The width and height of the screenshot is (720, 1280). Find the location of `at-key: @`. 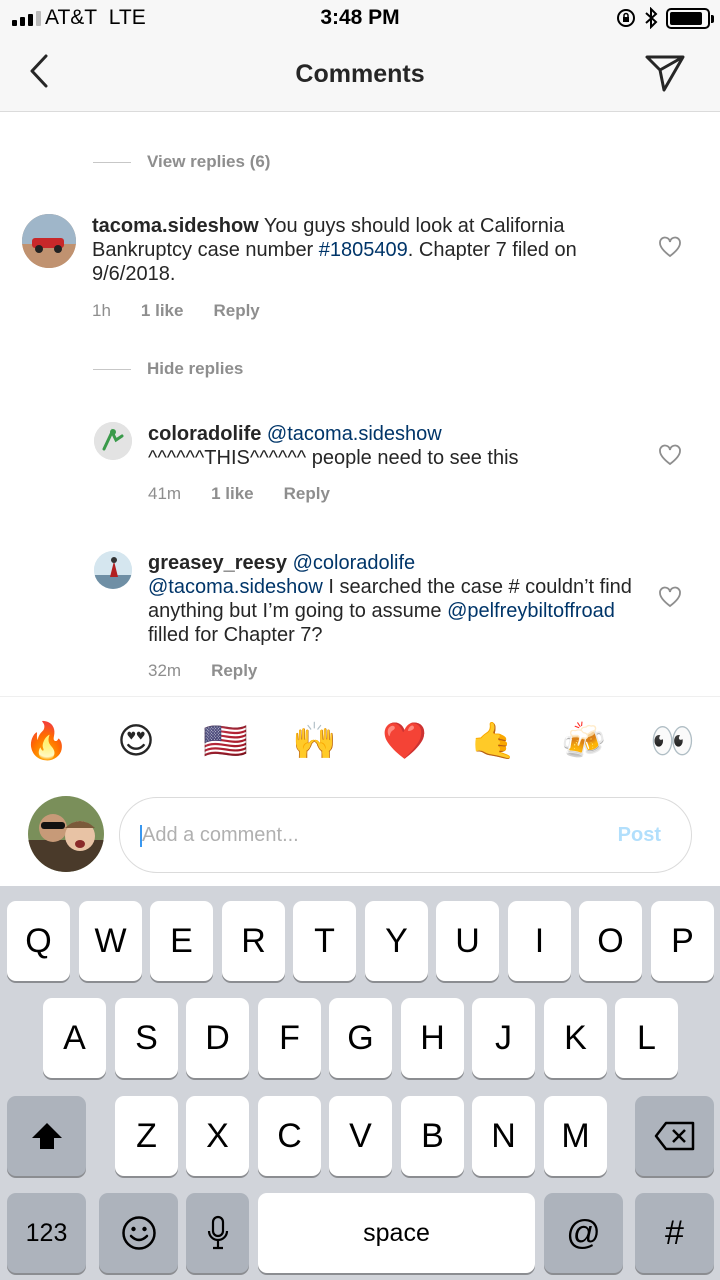

at-key: @ is located at coordinates (583, 1233).